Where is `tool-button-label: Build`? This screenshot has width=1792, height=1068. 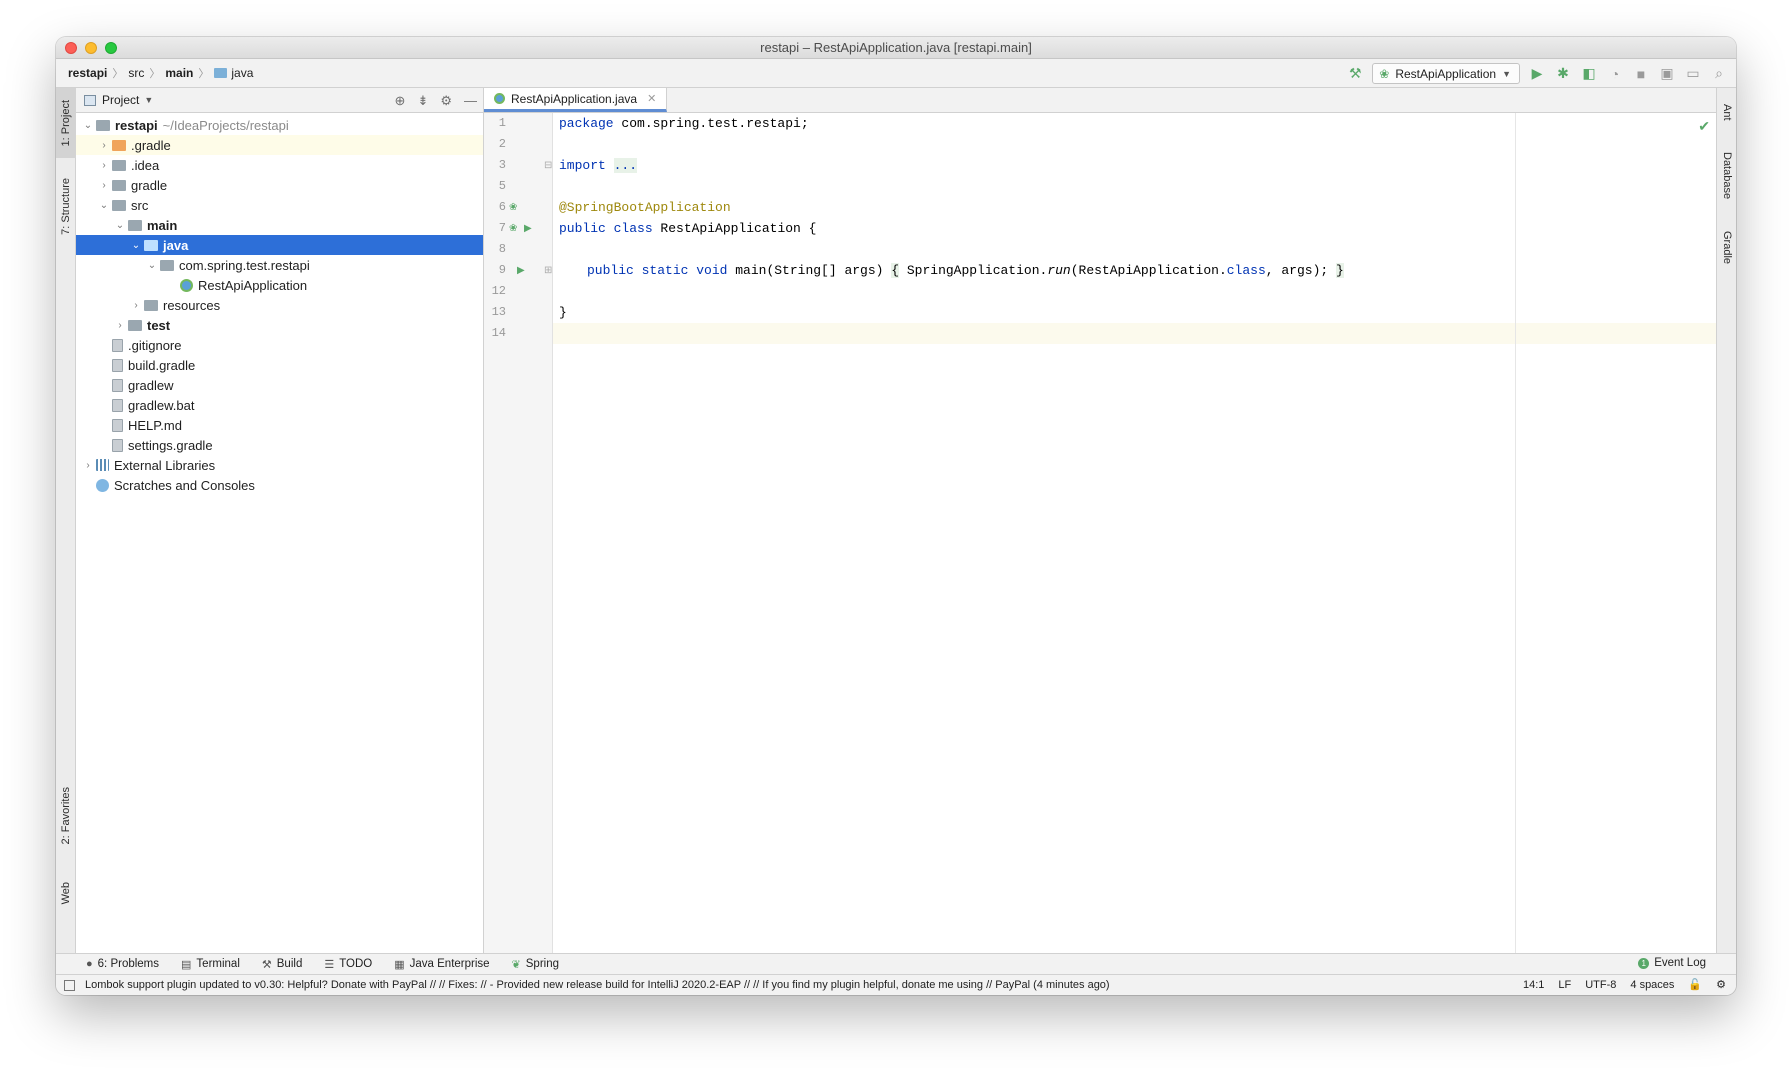
tool-button-label: Build is located at coordinates (289, 964).